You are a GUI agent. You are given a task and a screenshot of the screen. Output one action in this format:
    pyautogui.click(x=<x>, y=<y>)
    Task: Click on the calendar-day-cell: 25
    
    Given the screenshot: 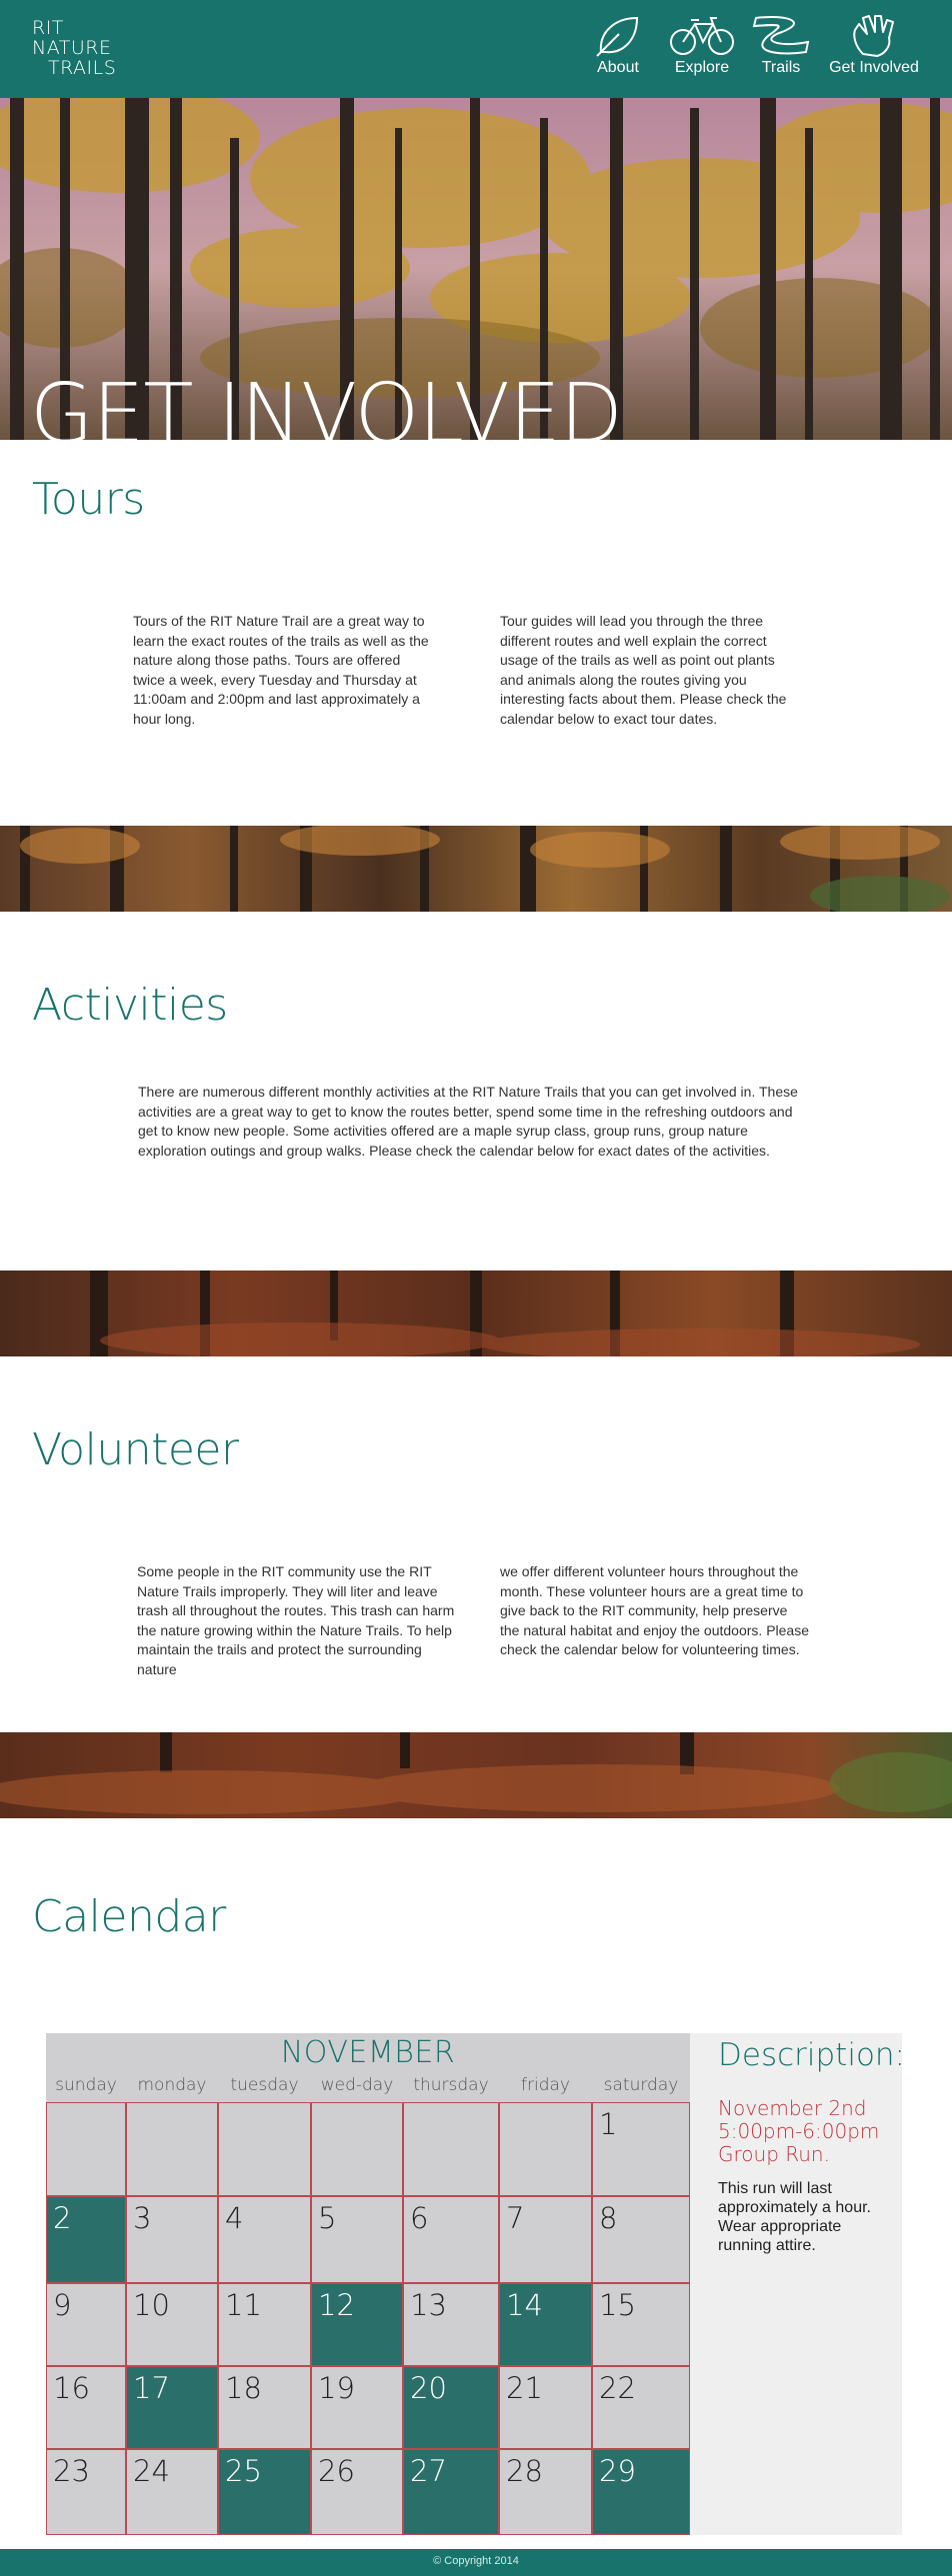 What is the action you would take?
    pyautogui.click(x=264, y=2492)
    